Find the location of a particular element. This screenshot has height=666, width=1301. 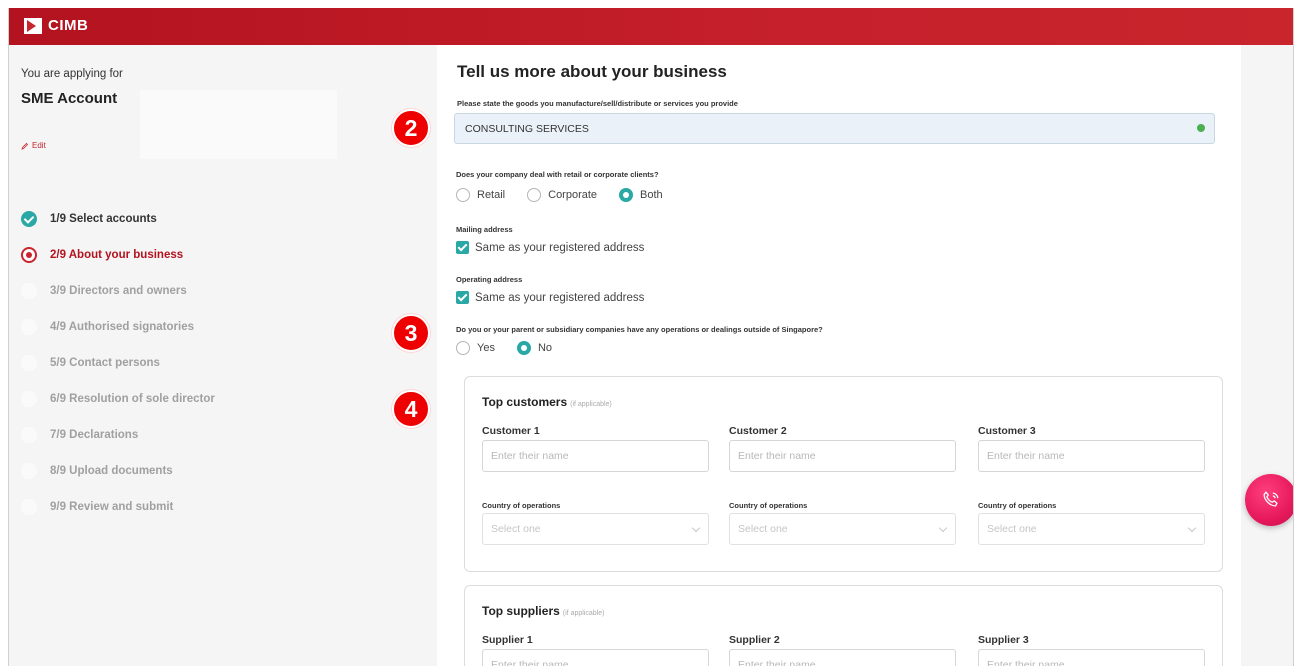

annotation-badge-4: 4 is located at coordinates (411, 409).